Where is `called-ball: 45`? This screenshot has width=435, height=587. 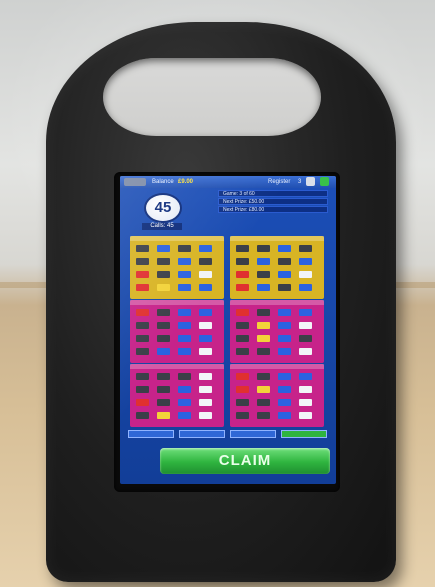
called-ball: 45 is located at coordinates (163, 208).